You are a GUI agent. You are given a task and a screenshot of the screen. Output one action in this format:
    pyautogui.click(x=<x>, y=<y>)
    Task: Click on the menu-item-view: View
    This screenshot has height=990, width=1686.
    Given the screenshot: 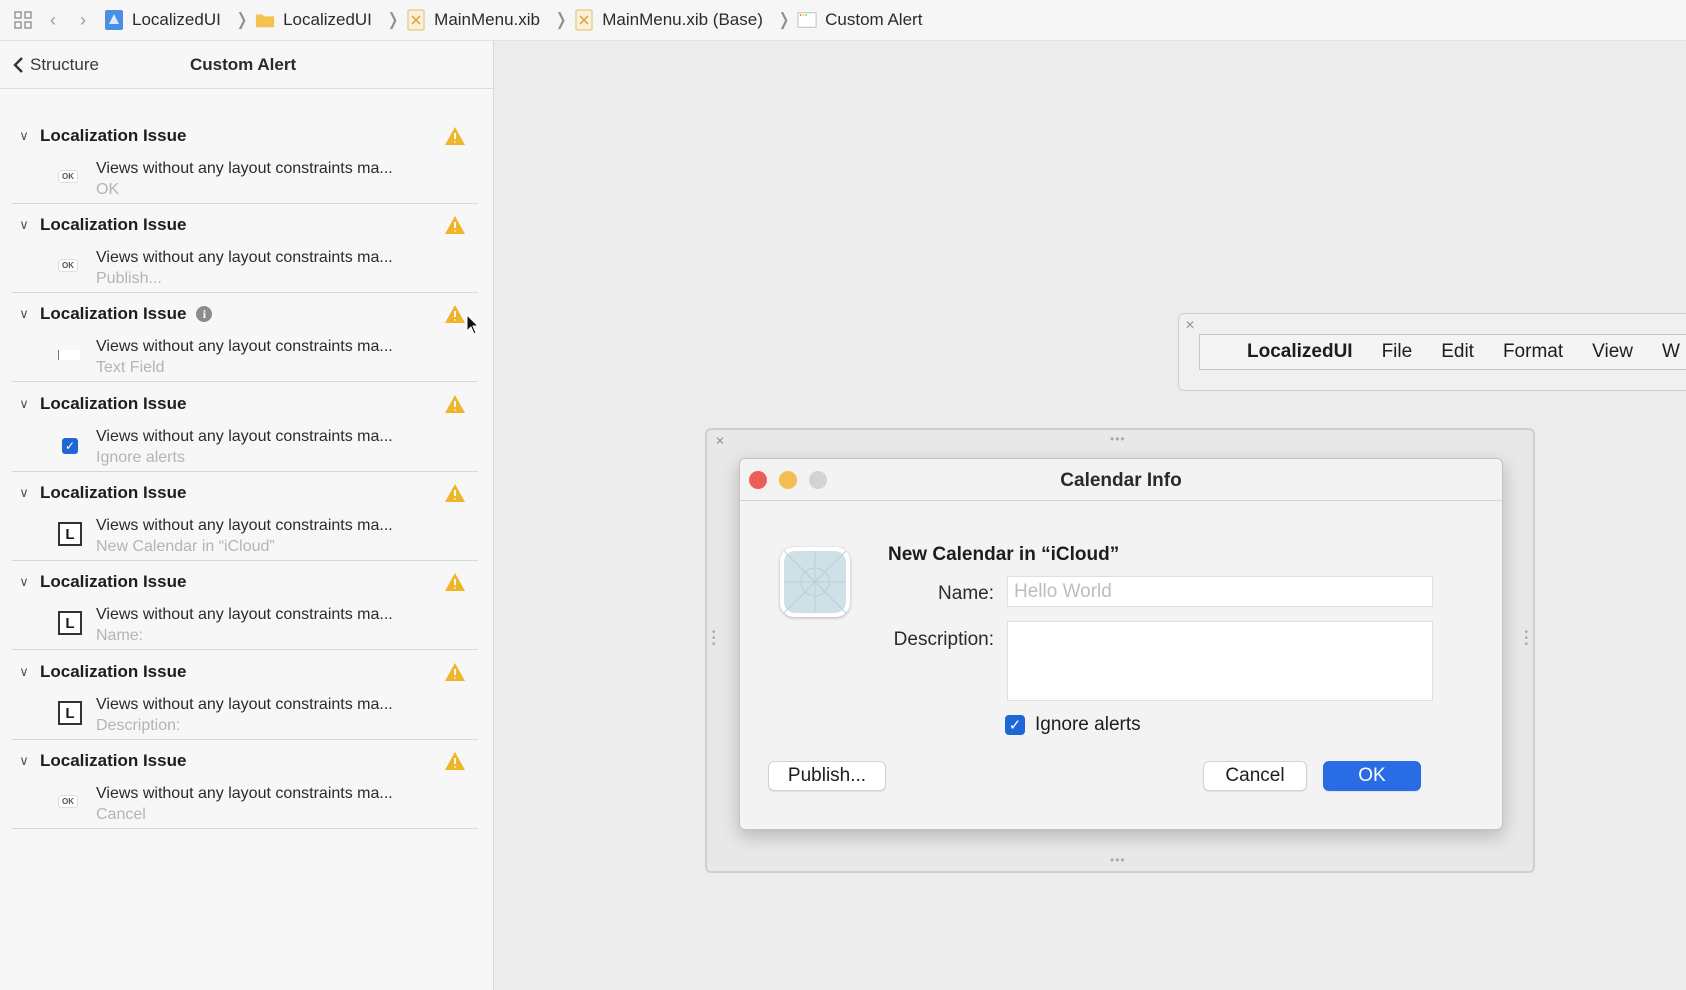 What is the action you would take?
    pyautogui.click(x=1612, y=352)
    